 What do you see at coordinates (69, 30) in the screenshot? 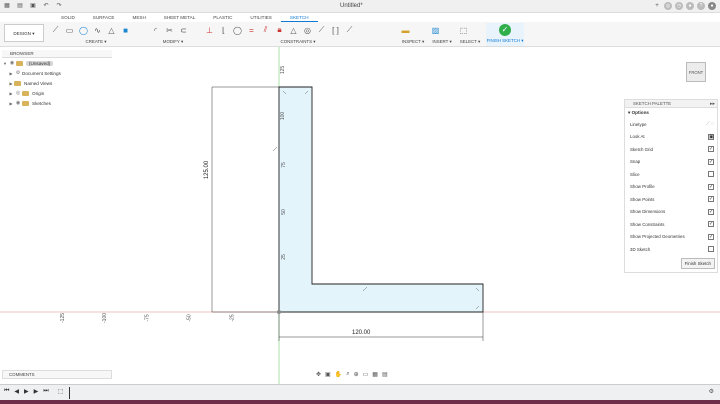
I see `rectangle-icon: ▭` at bounding box center [69, 30].